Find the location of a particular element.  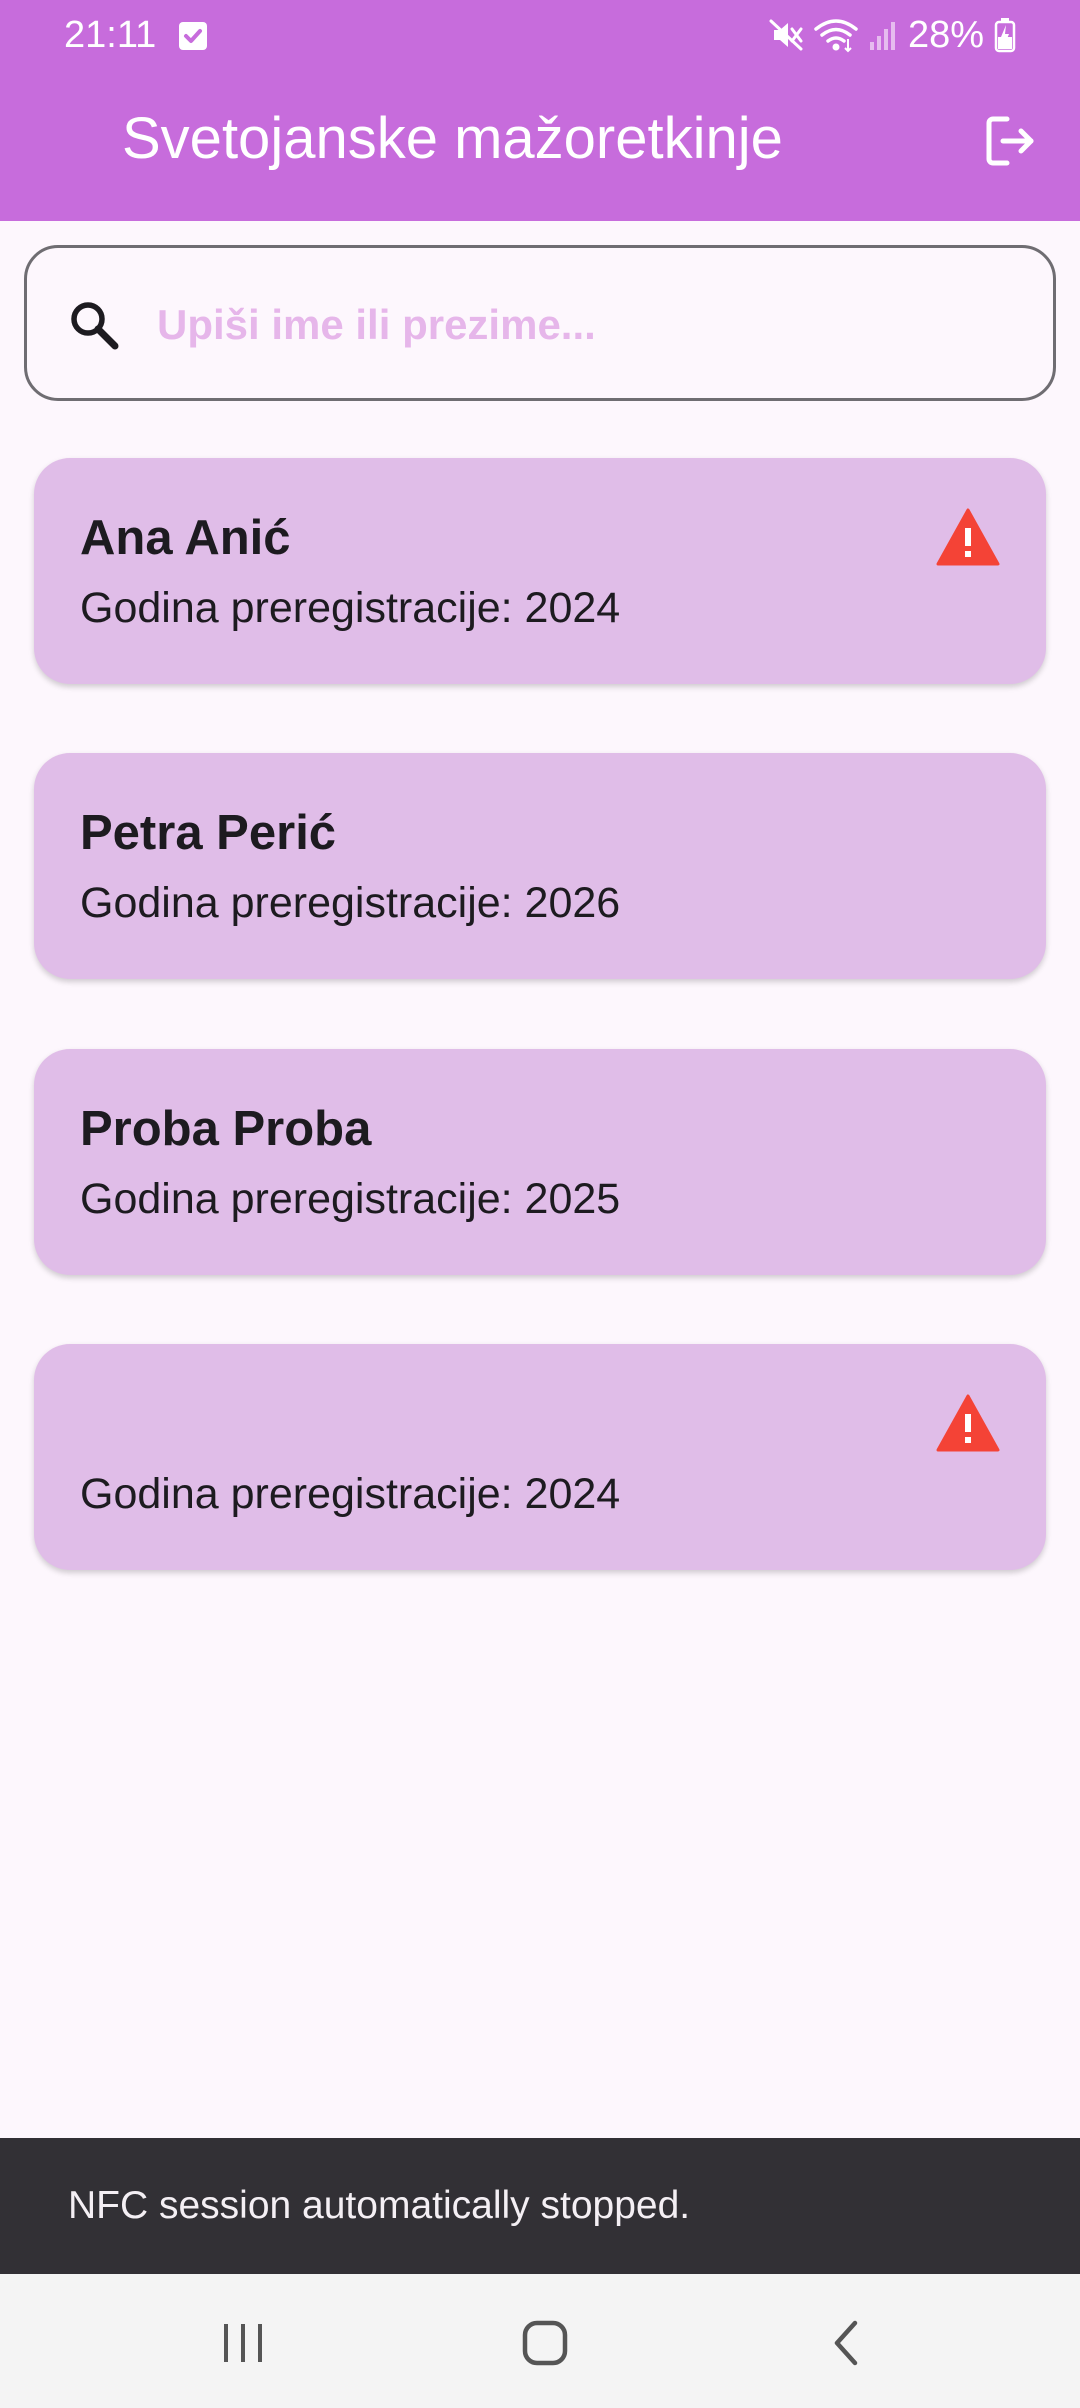

search-field is located at coordinates (540, 323).